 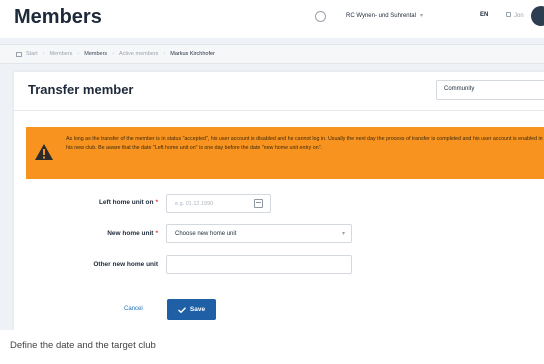 I want to click on globe-icon, so click(x=320, y=16).